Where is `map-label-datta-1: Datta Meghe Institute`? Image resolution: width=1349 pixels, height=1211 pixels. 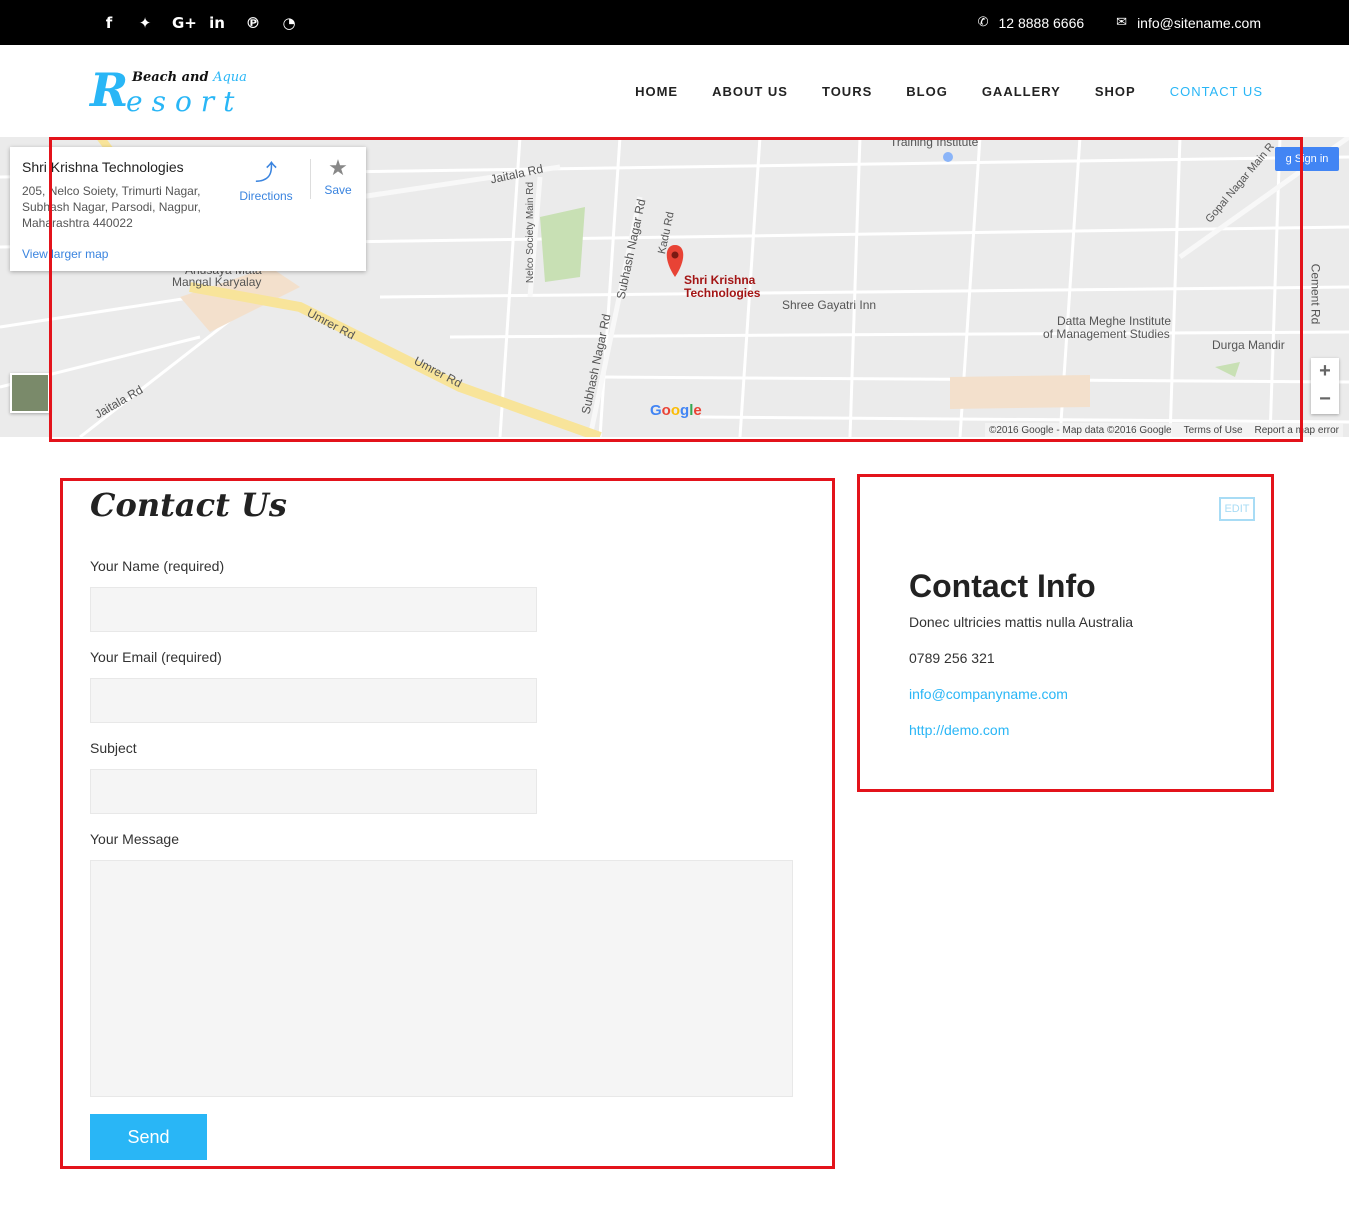 map-label-datta-1: Datta Meghe Institute is located at coordinates (1114, 321).